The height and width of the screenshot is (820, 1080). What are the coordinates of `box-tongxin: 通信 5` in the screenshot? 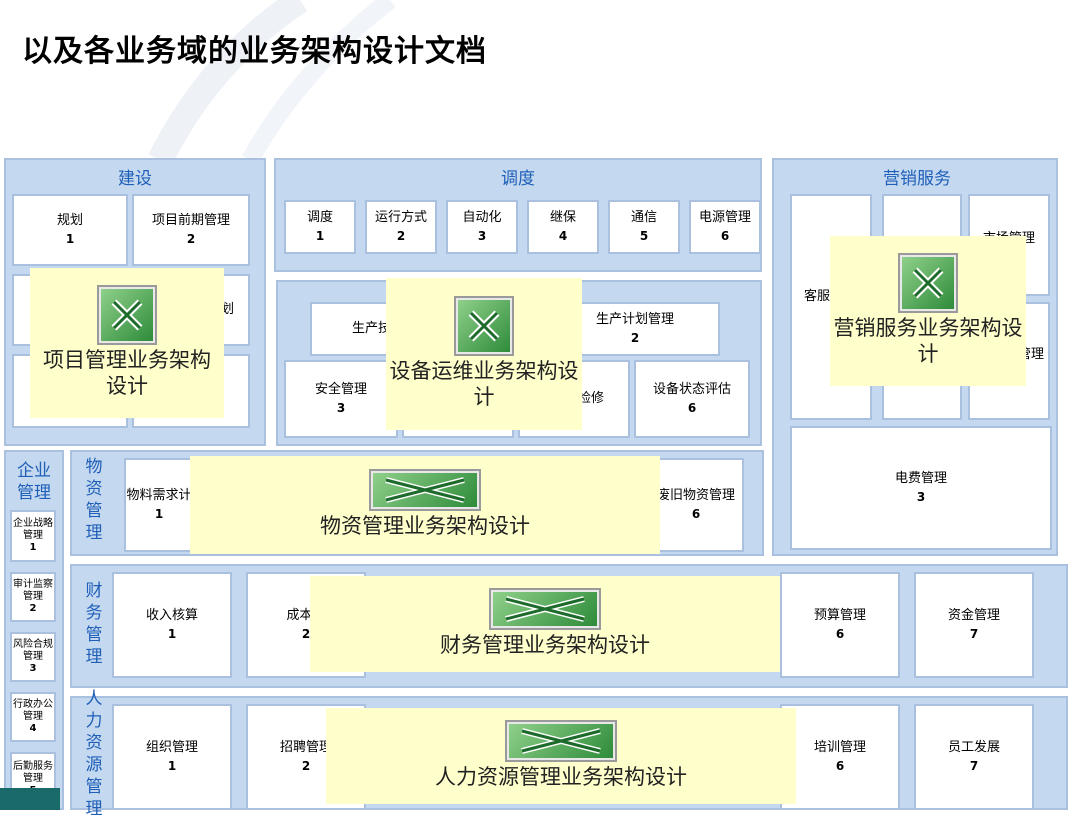 It's located at (644, 227).